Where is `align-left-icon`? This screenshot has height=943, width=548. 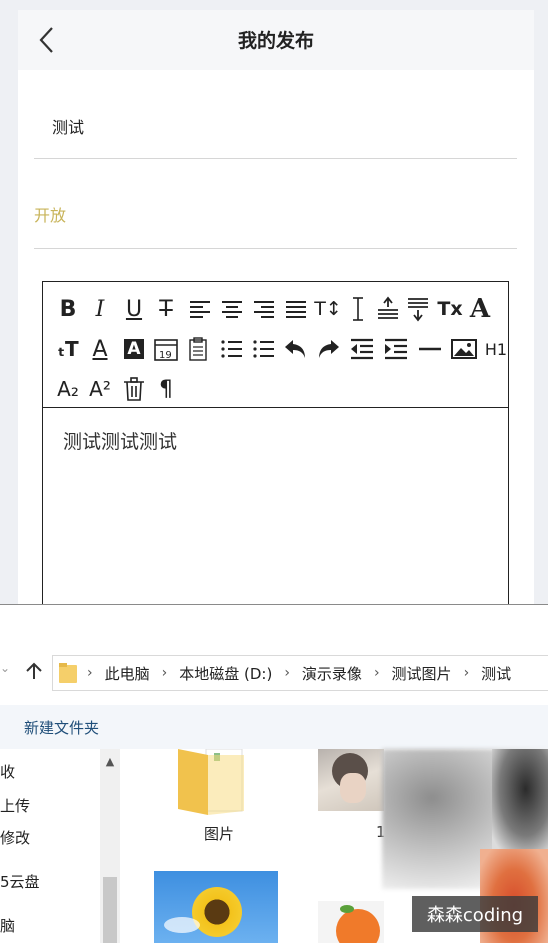
align-left-icon is located at coordinates (200, 309).